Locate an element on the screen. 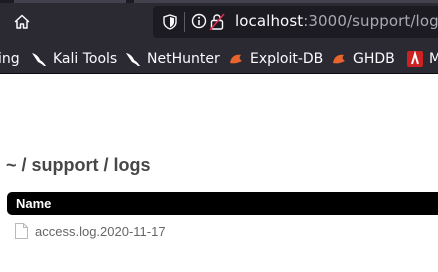  bookmark-label: ing is located at coordinates (10, 59).